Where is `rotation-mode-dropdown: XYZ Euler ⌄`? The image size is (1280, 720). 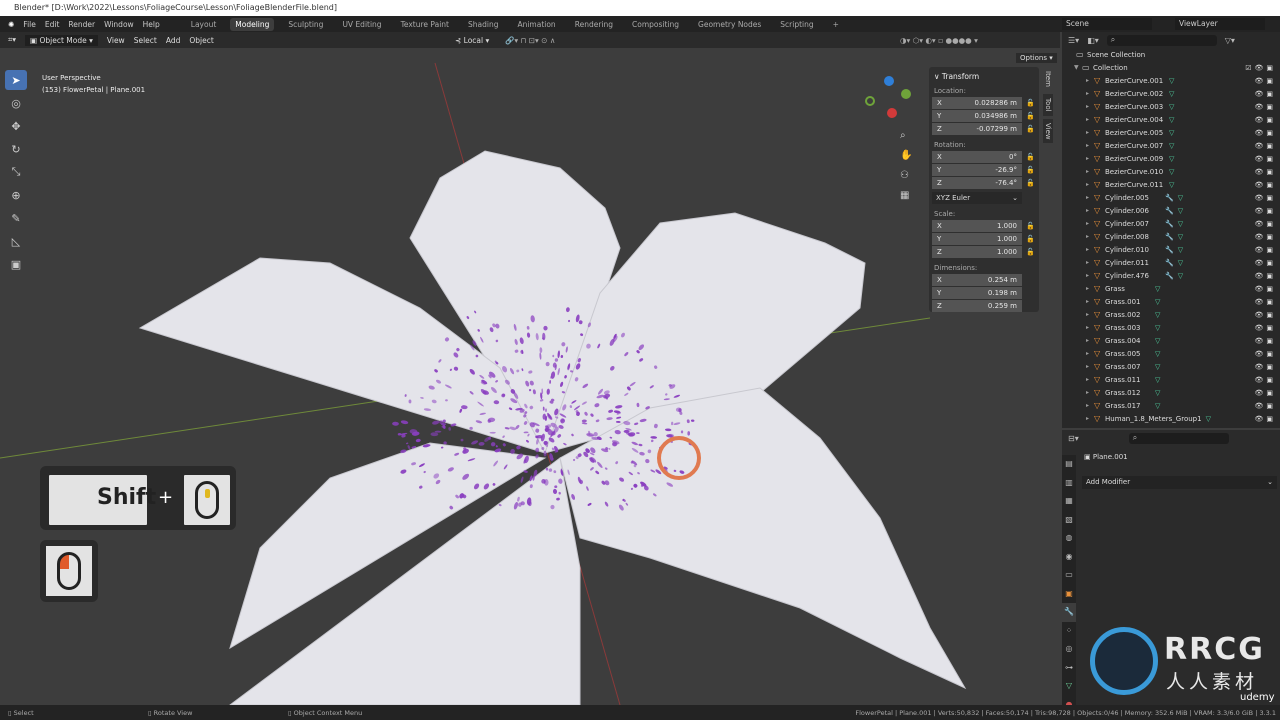 rotation-mode-dropdown: XYZ Euler ⌄ is located at coordinates (977, 198).